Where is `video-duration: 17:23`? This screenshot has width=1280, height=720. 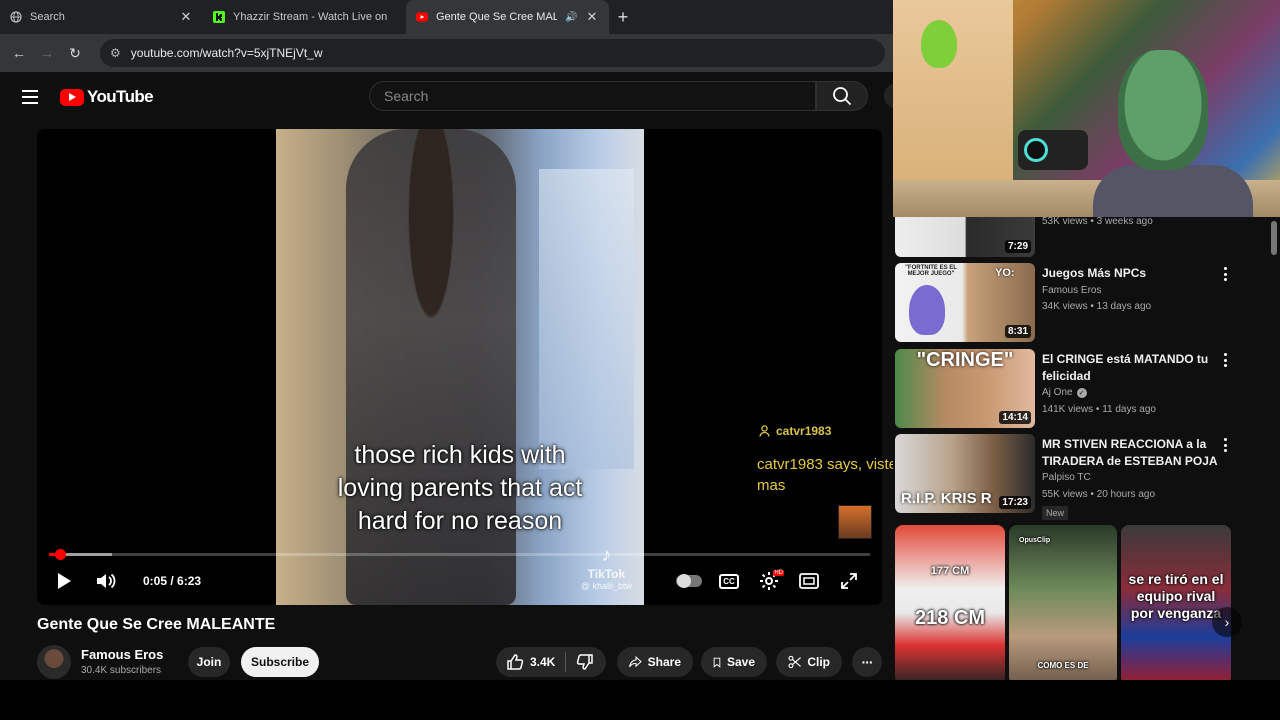 video-duration: 17:23 is located at coordinates (1015, 502).